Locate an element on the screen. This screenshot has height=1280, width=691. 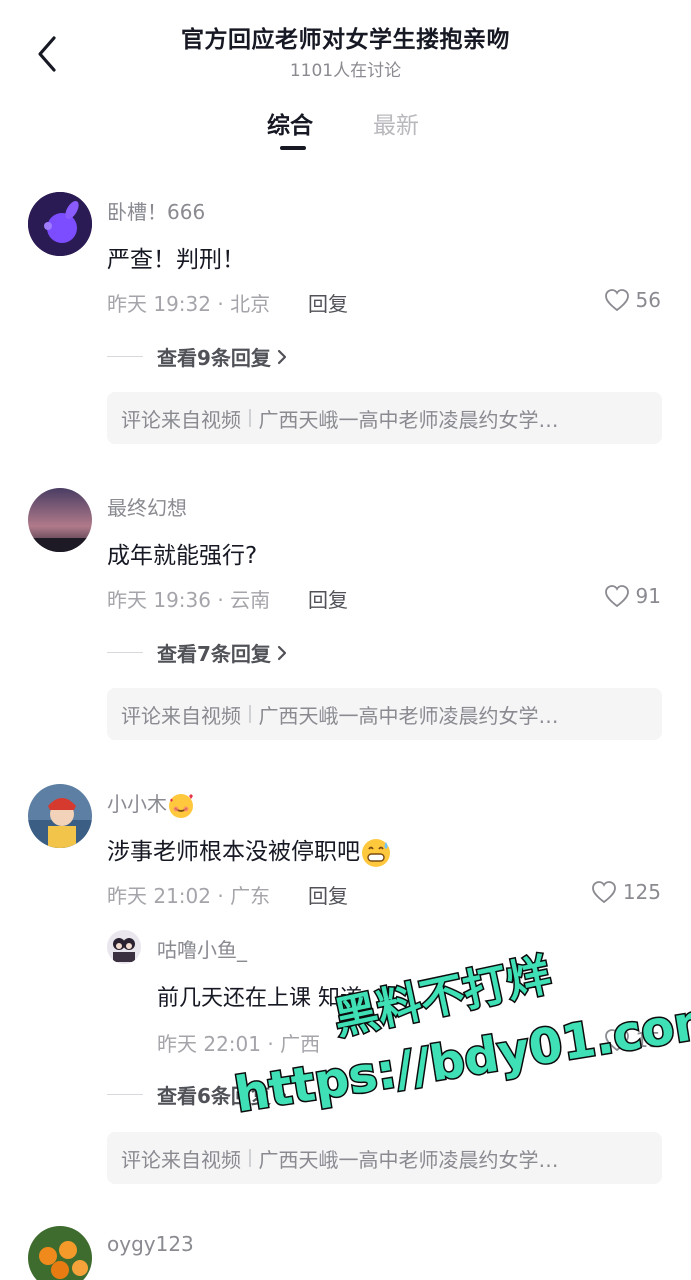
comment-time-location: 昨天 21:02 · 广东 is located at coordinates (189, 896).